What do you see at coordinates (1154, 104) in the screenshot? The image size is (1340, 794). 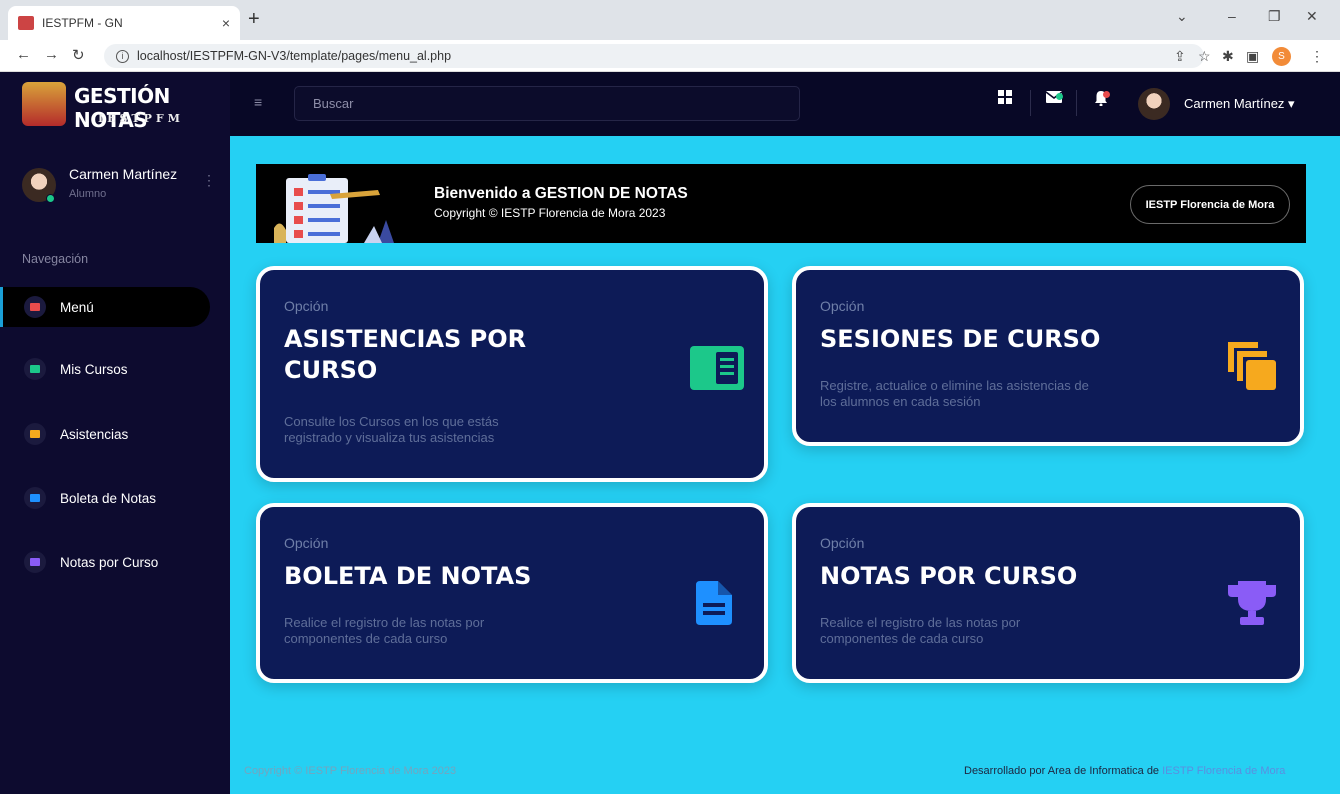 I see `avatar` at bounding box center [1154, 104].